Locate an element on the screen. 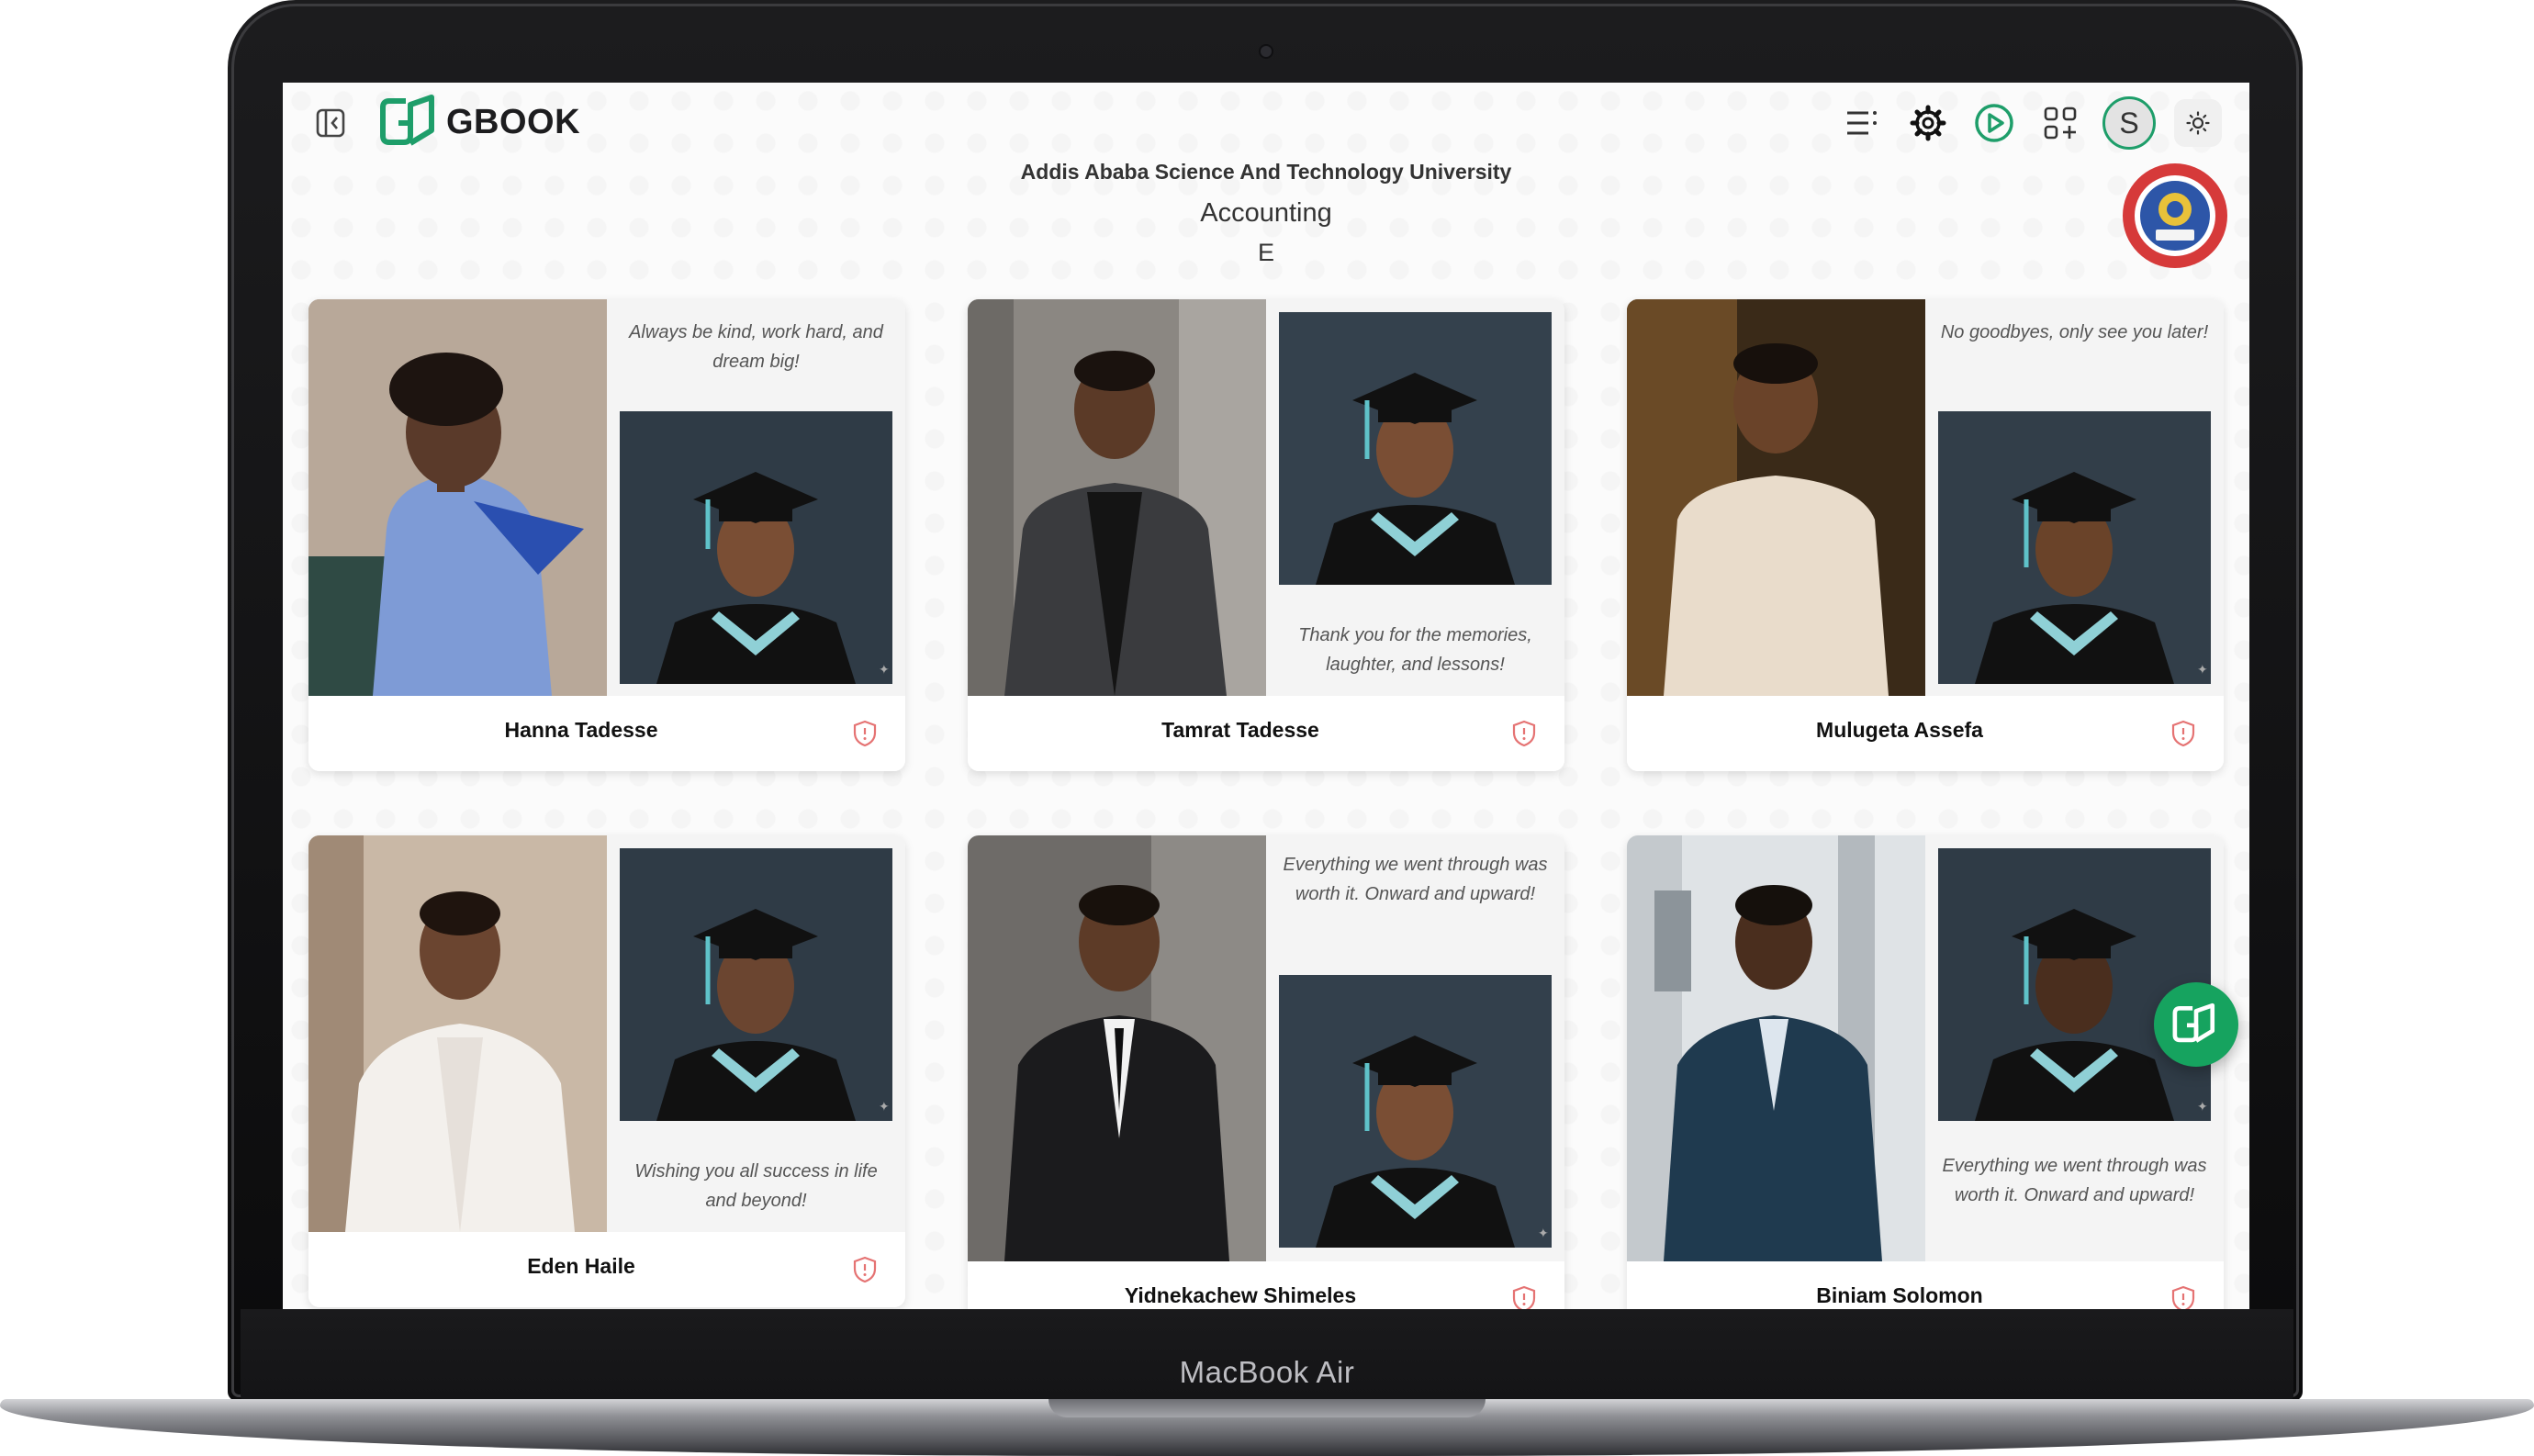 The height and width of the screenshot is (1456, 2534). gear-icon is located at coordinates (1928, 123).